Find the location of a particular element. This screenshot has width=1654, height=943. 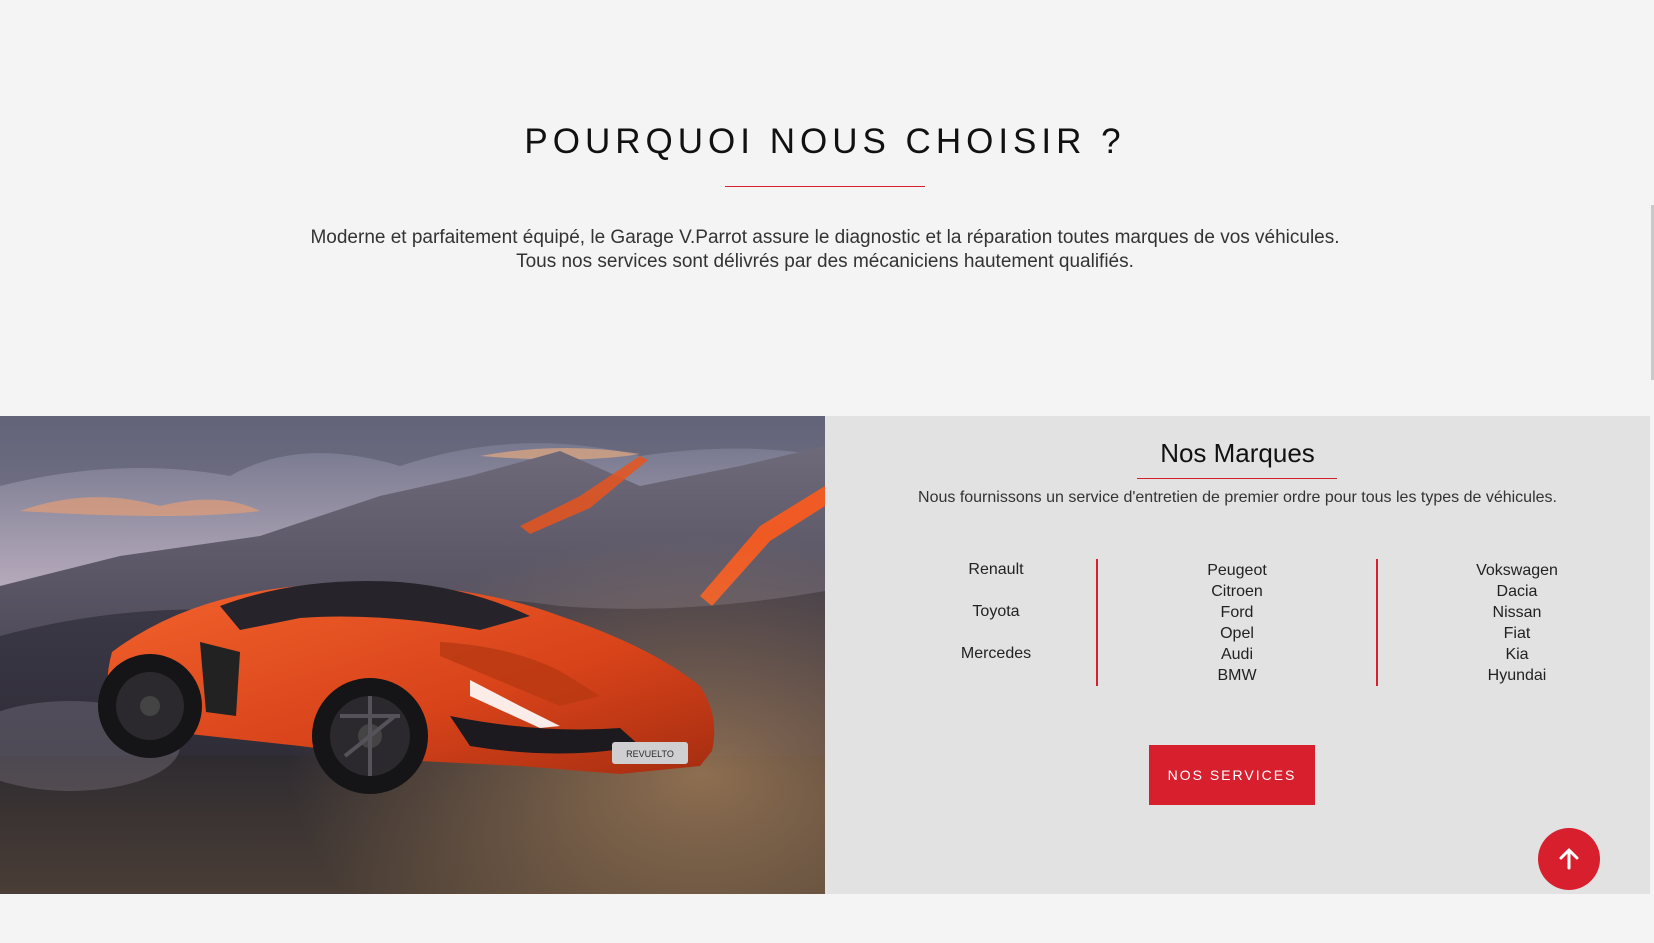

brands-title-underline is located at coordinates (1237, 478).